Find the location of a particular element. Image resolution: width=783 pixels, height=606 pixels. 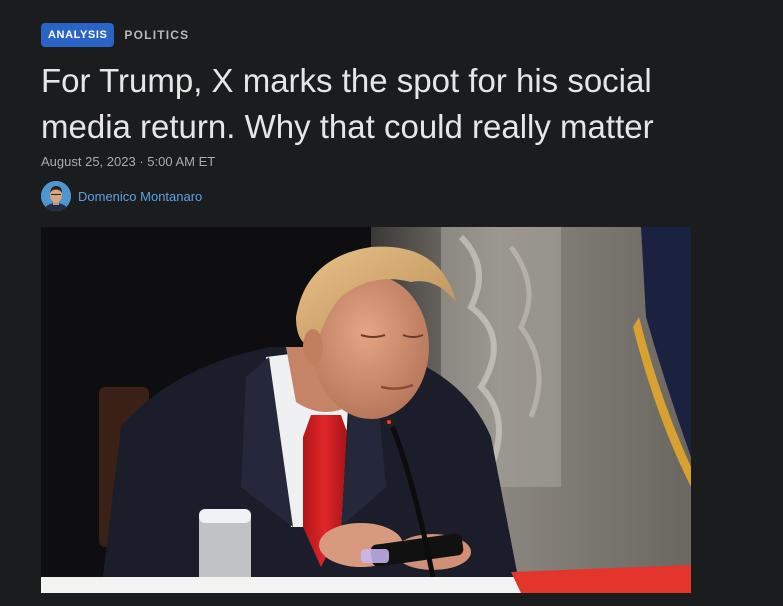

tag-row: ANALYSIS POLITICS is located at coordinates (115, 35).